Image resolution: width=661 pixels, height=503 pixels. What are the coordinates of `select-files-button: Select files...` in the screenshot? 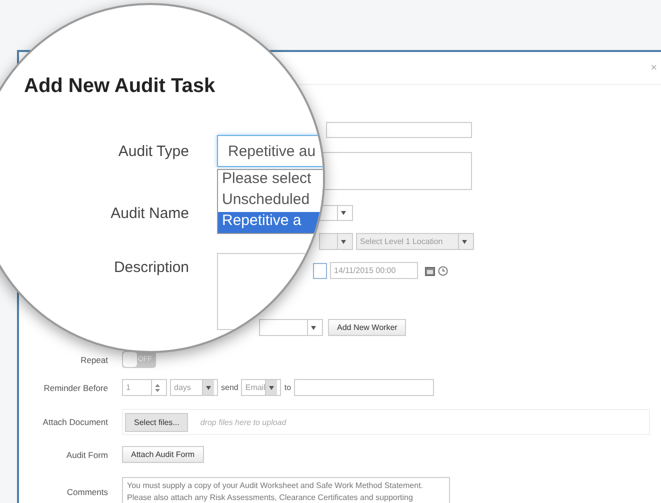 It's located at (156, 422).